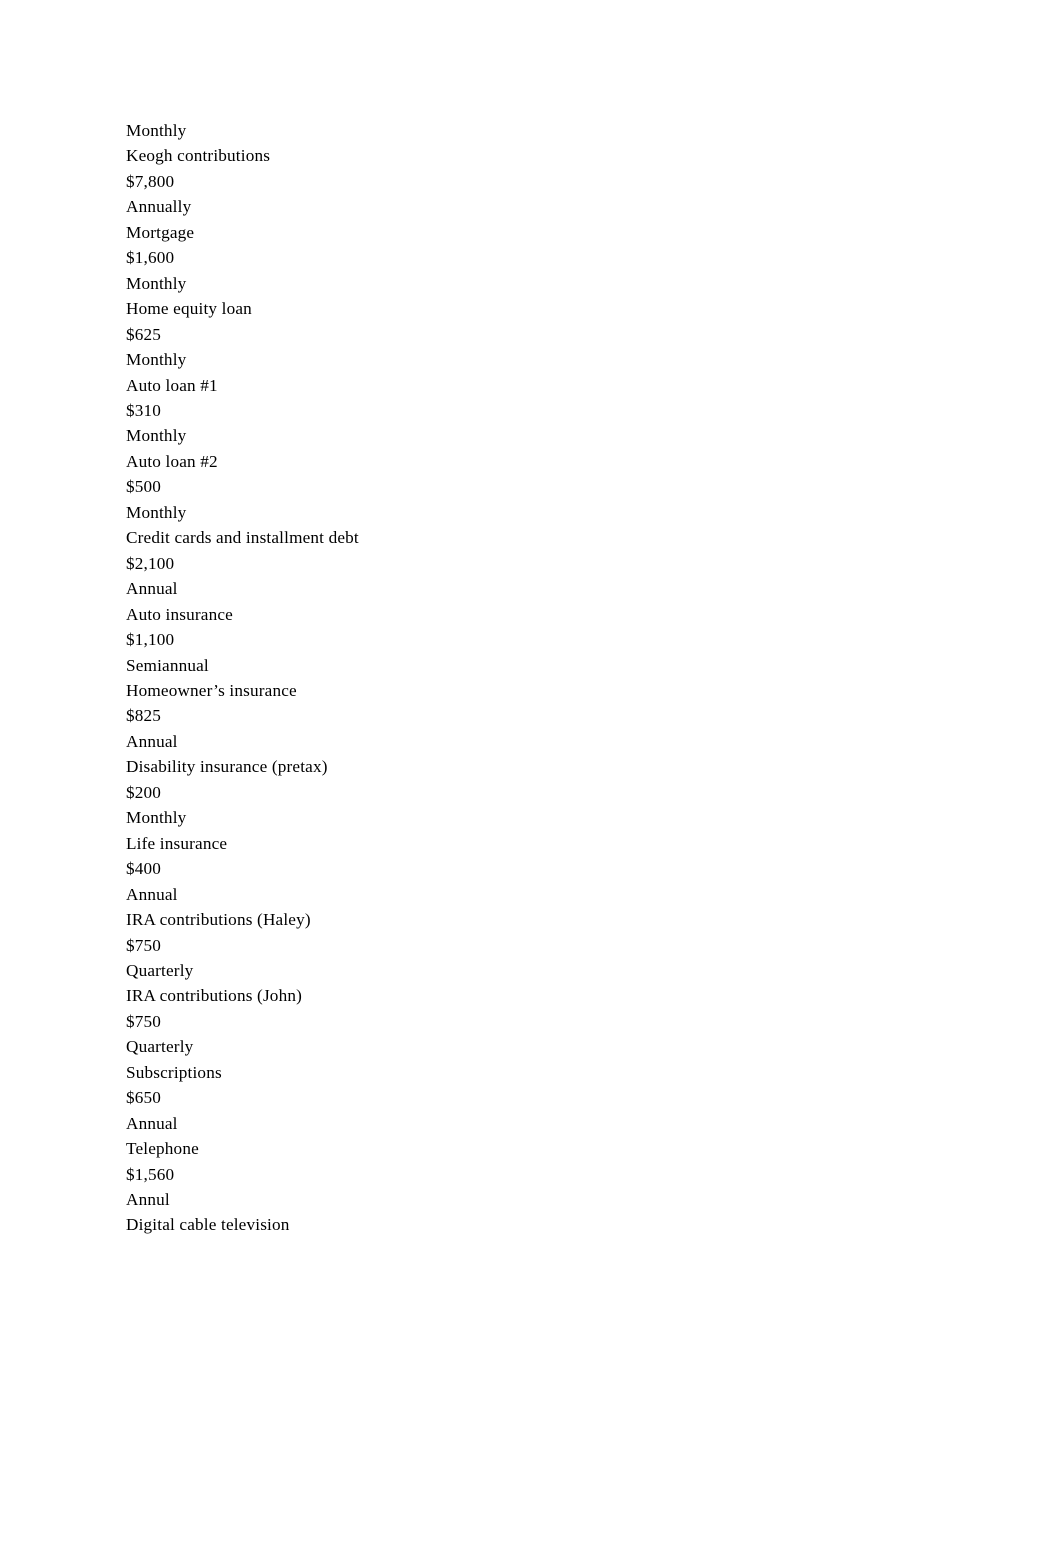 The height and width of the screenshot is (1561, 1062). Describe the element at coordinates (144, 487) in the screenshot. I see `document-line: $500` at that location.